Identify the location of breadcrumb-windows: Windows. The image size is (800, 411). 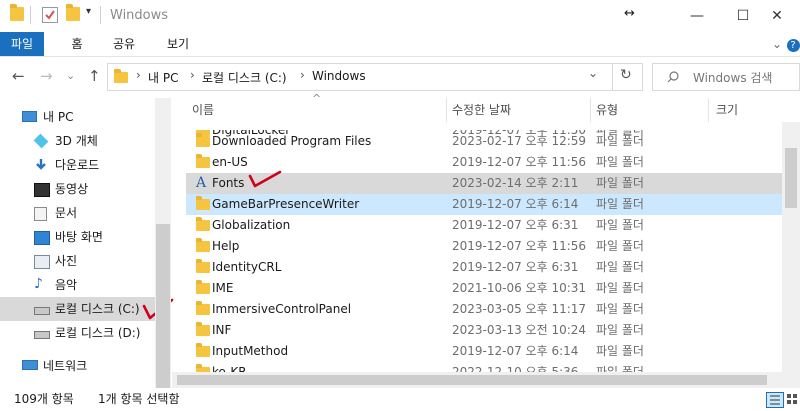
(339, 76).